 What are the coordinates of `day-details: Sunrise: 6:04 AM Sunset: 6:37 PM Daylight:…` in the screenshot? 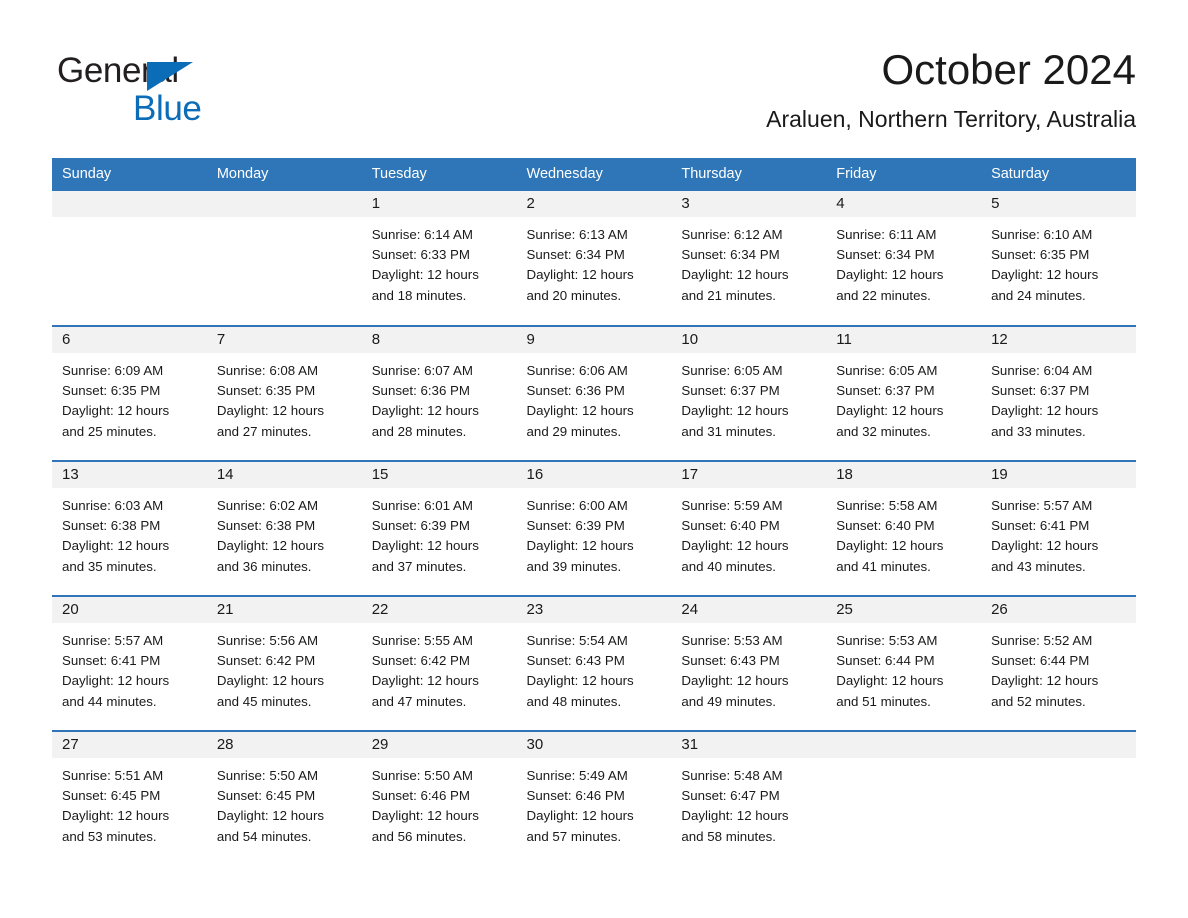 It's located at (1058, 397).